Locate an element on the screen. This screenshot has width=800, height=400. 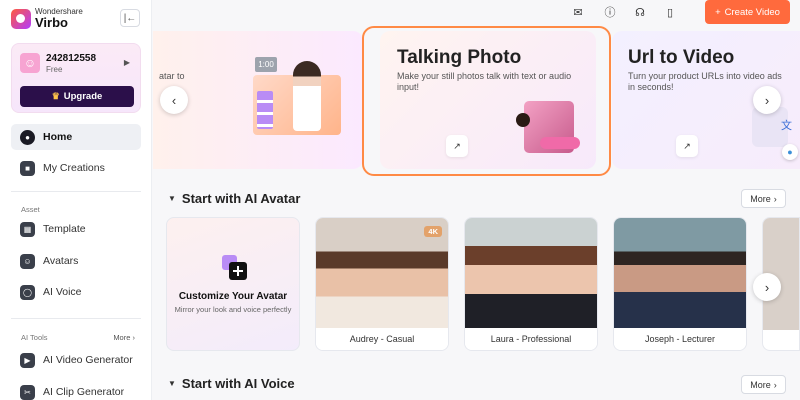
upgrade-button: ♛ Upgrade is located at coordinates (77, 96).